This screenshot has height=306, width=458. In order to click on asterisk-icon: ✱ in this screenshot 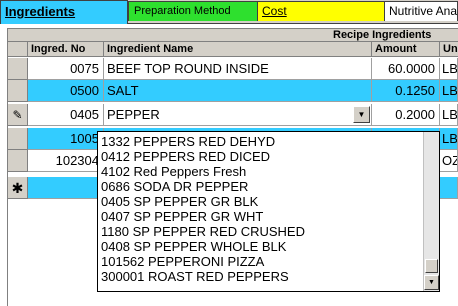, I will do `click(17, 188)`.